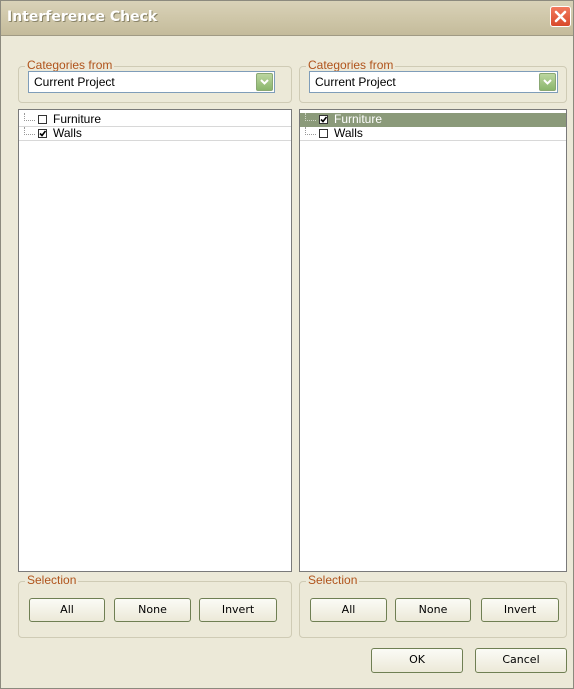 The width and height of the screenshot is (574, 689). What do you see at coordinates (348, 133) in the screenshot?
I see `right-walls-label: Walls` at bounding box center [348, 133].